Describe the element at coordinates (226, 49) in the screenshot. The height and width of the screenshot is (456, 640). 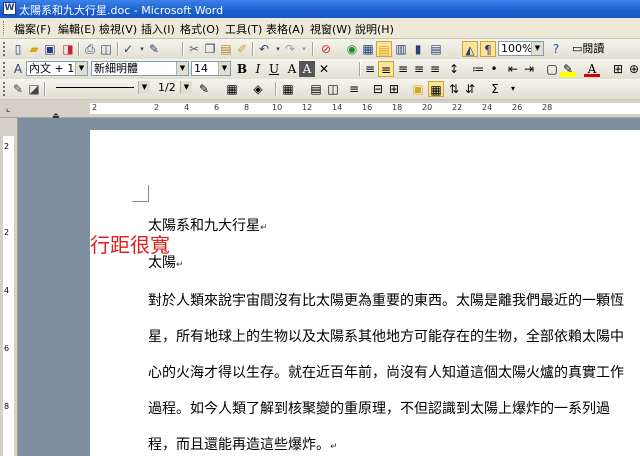
I see `paste-icon: ▤` at that location.